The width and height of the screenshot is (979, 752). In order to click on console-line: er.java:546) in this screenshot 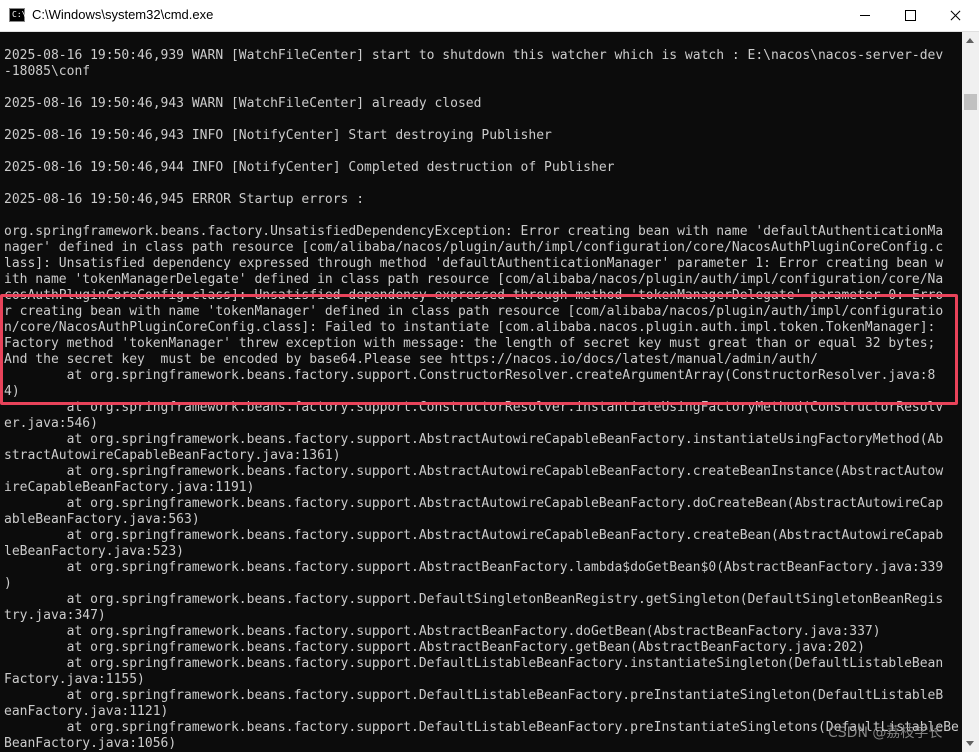, I will do `click(51, 423)`.